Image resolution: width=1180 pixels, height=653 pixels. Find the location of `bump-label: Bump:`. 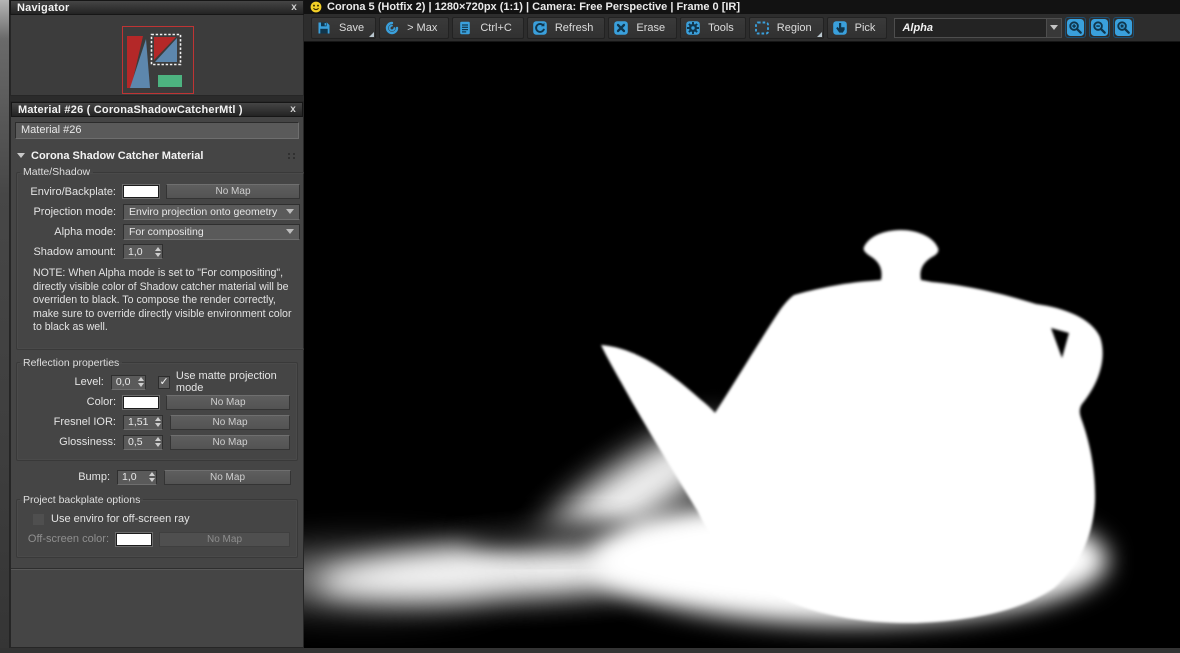

bump-label: Bump: is located at coordinates (94, 477).